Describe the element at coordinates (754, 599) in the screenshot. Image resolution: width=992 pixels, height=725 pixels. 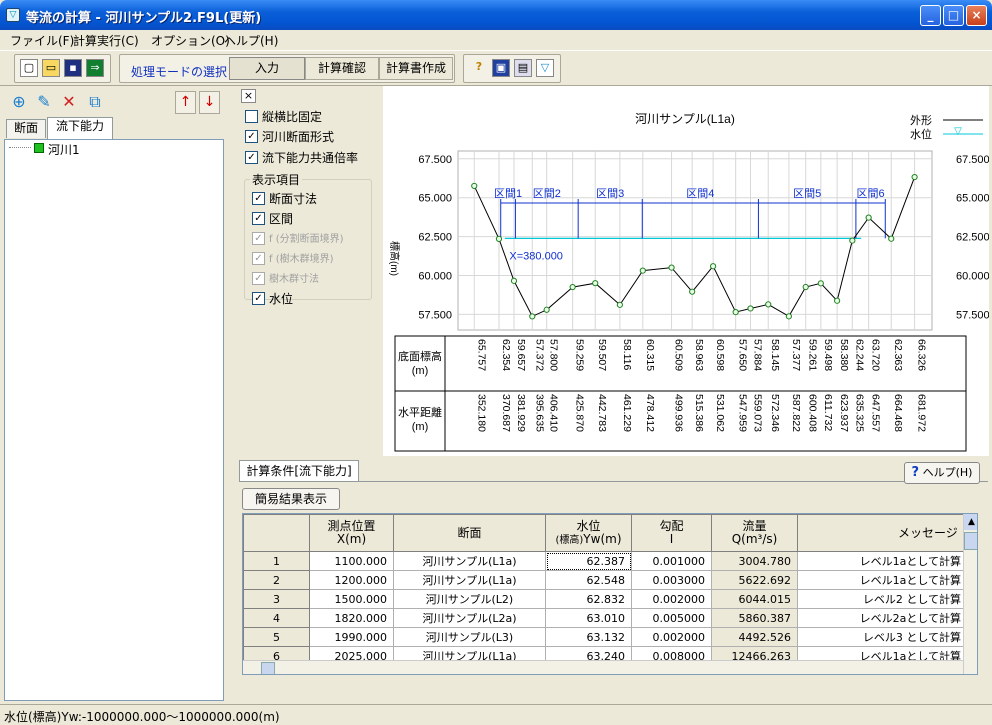
I see `grid-cell: 6044.015` at that location.